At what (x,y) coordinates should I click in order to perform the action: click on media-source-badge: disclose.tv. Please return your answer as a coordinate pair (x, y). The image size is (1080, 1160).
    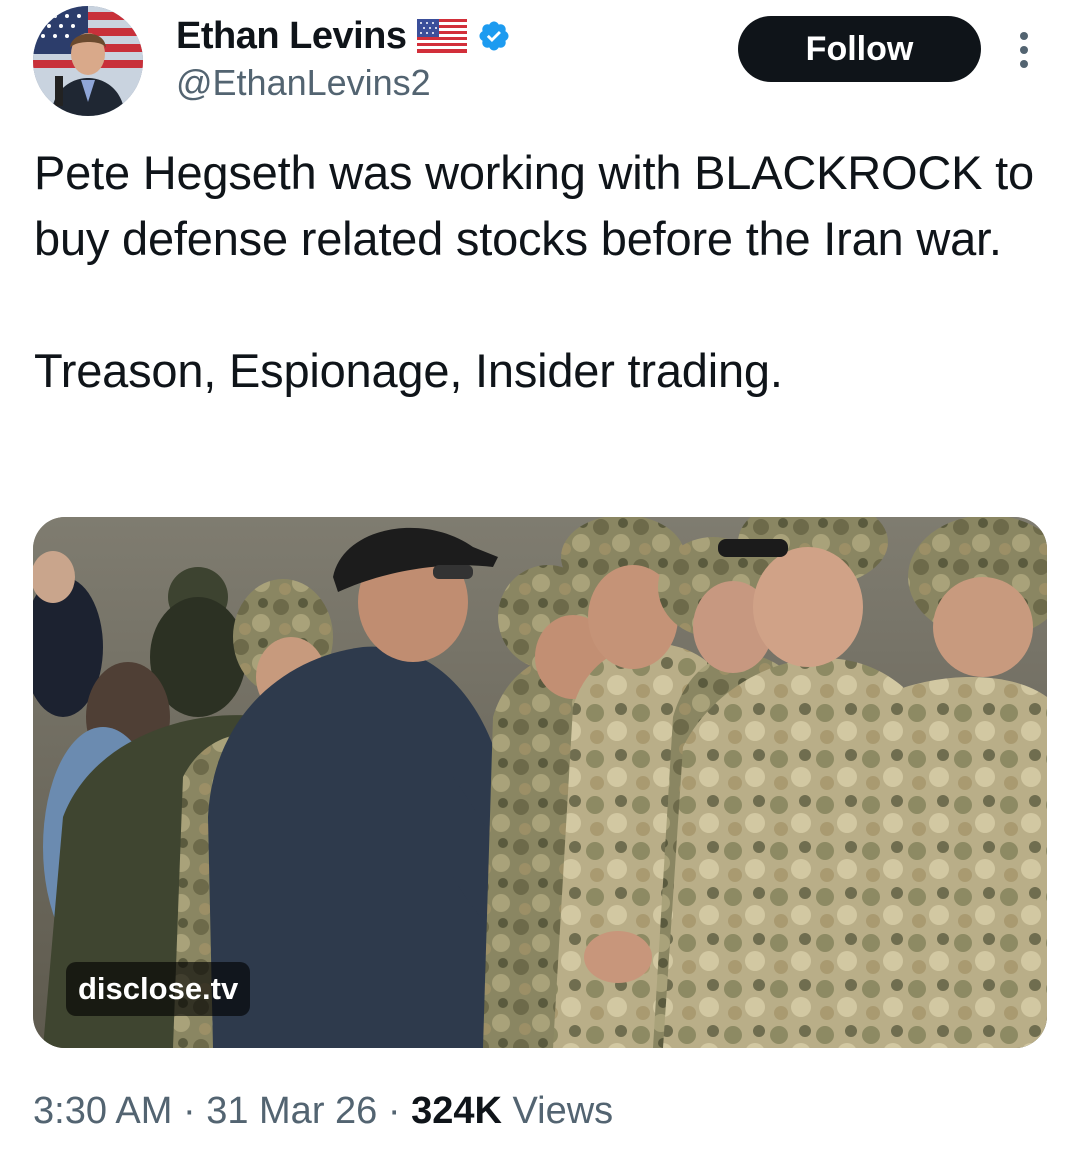
    Looking at the image, I should click on (158, 989).